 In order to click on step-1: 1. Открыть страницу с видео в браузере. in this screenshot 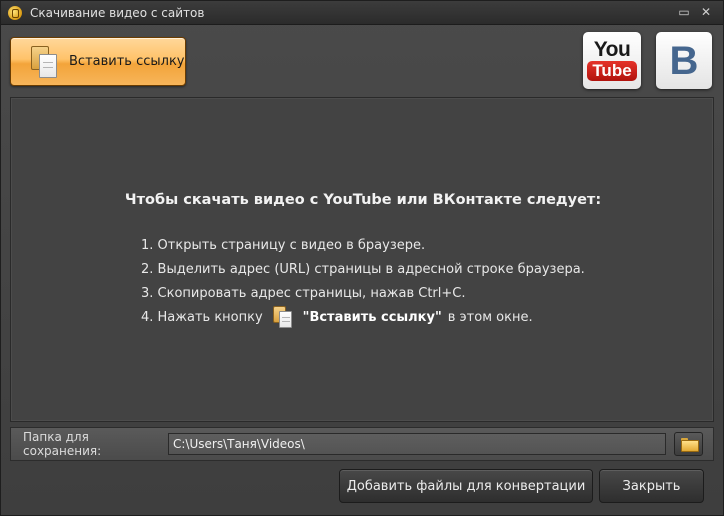, I will do `click(283, 245)`.